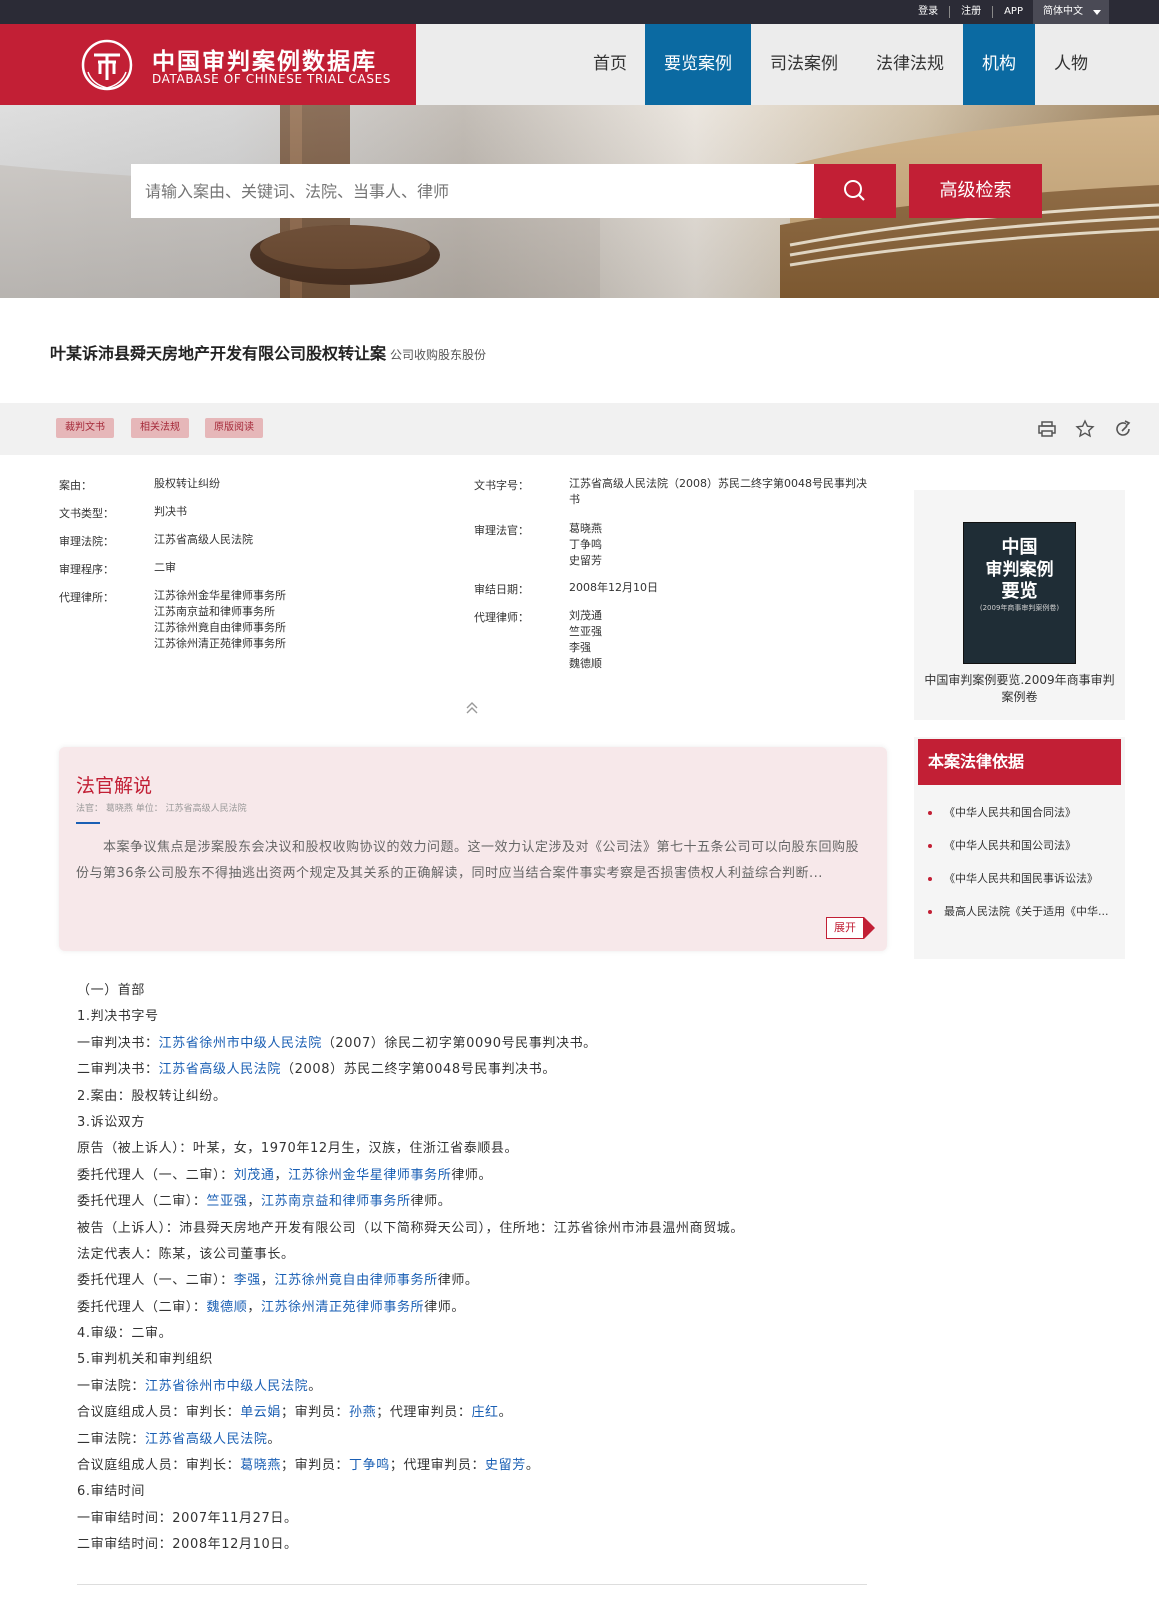 The width and height of the screenshot is (1159, 1600). Describe the element at coordinates (910, 64) in the screenshot. I see `nav-laws: 法律法规` at that location.